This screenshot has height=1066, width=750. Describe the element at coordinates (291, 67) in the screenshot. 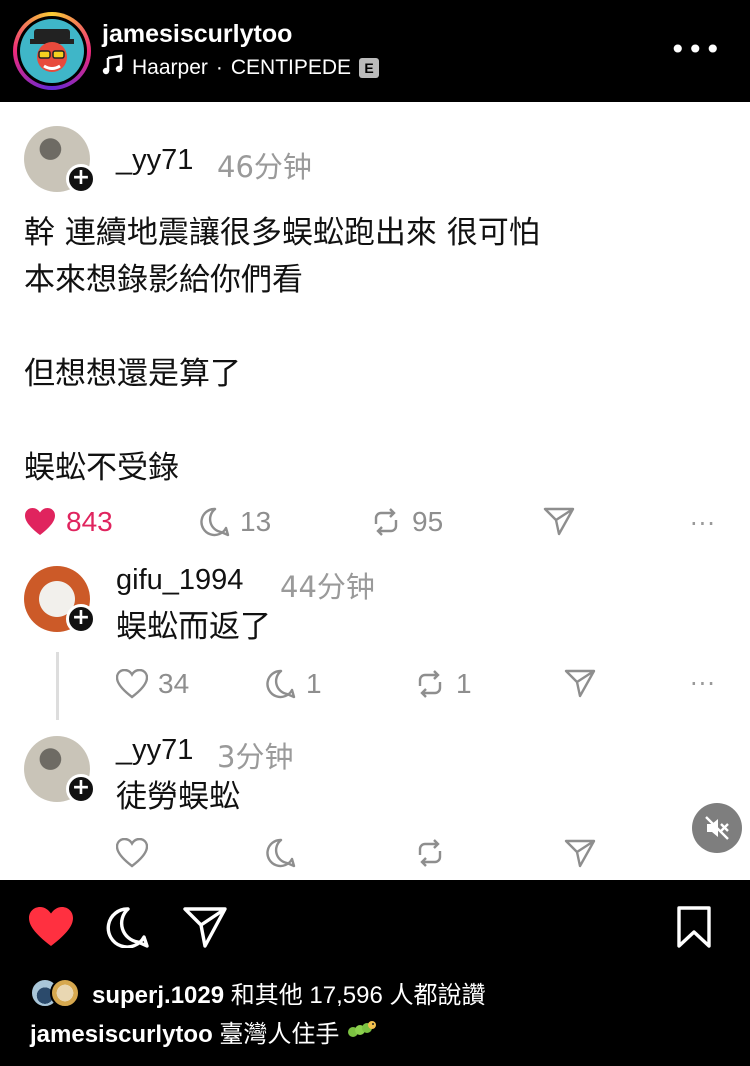

I see `music-track: CENTIPEDE` at that location.